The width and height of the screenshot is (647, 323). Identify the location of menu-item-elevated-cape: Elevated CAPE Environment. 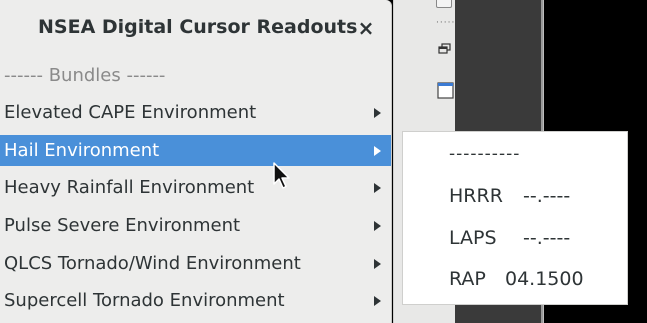
(195, 112).